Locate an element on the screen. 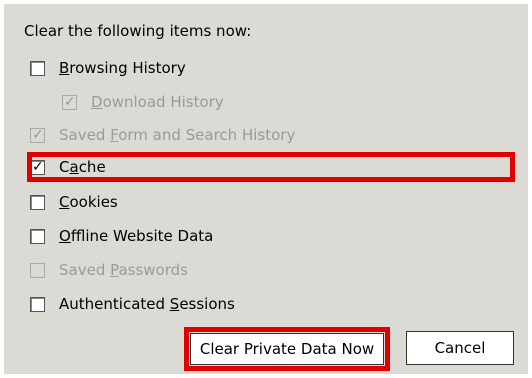 The width and height of the screenshot is (532, 378). cache-highlight-box is located at coordinates (271, 167).